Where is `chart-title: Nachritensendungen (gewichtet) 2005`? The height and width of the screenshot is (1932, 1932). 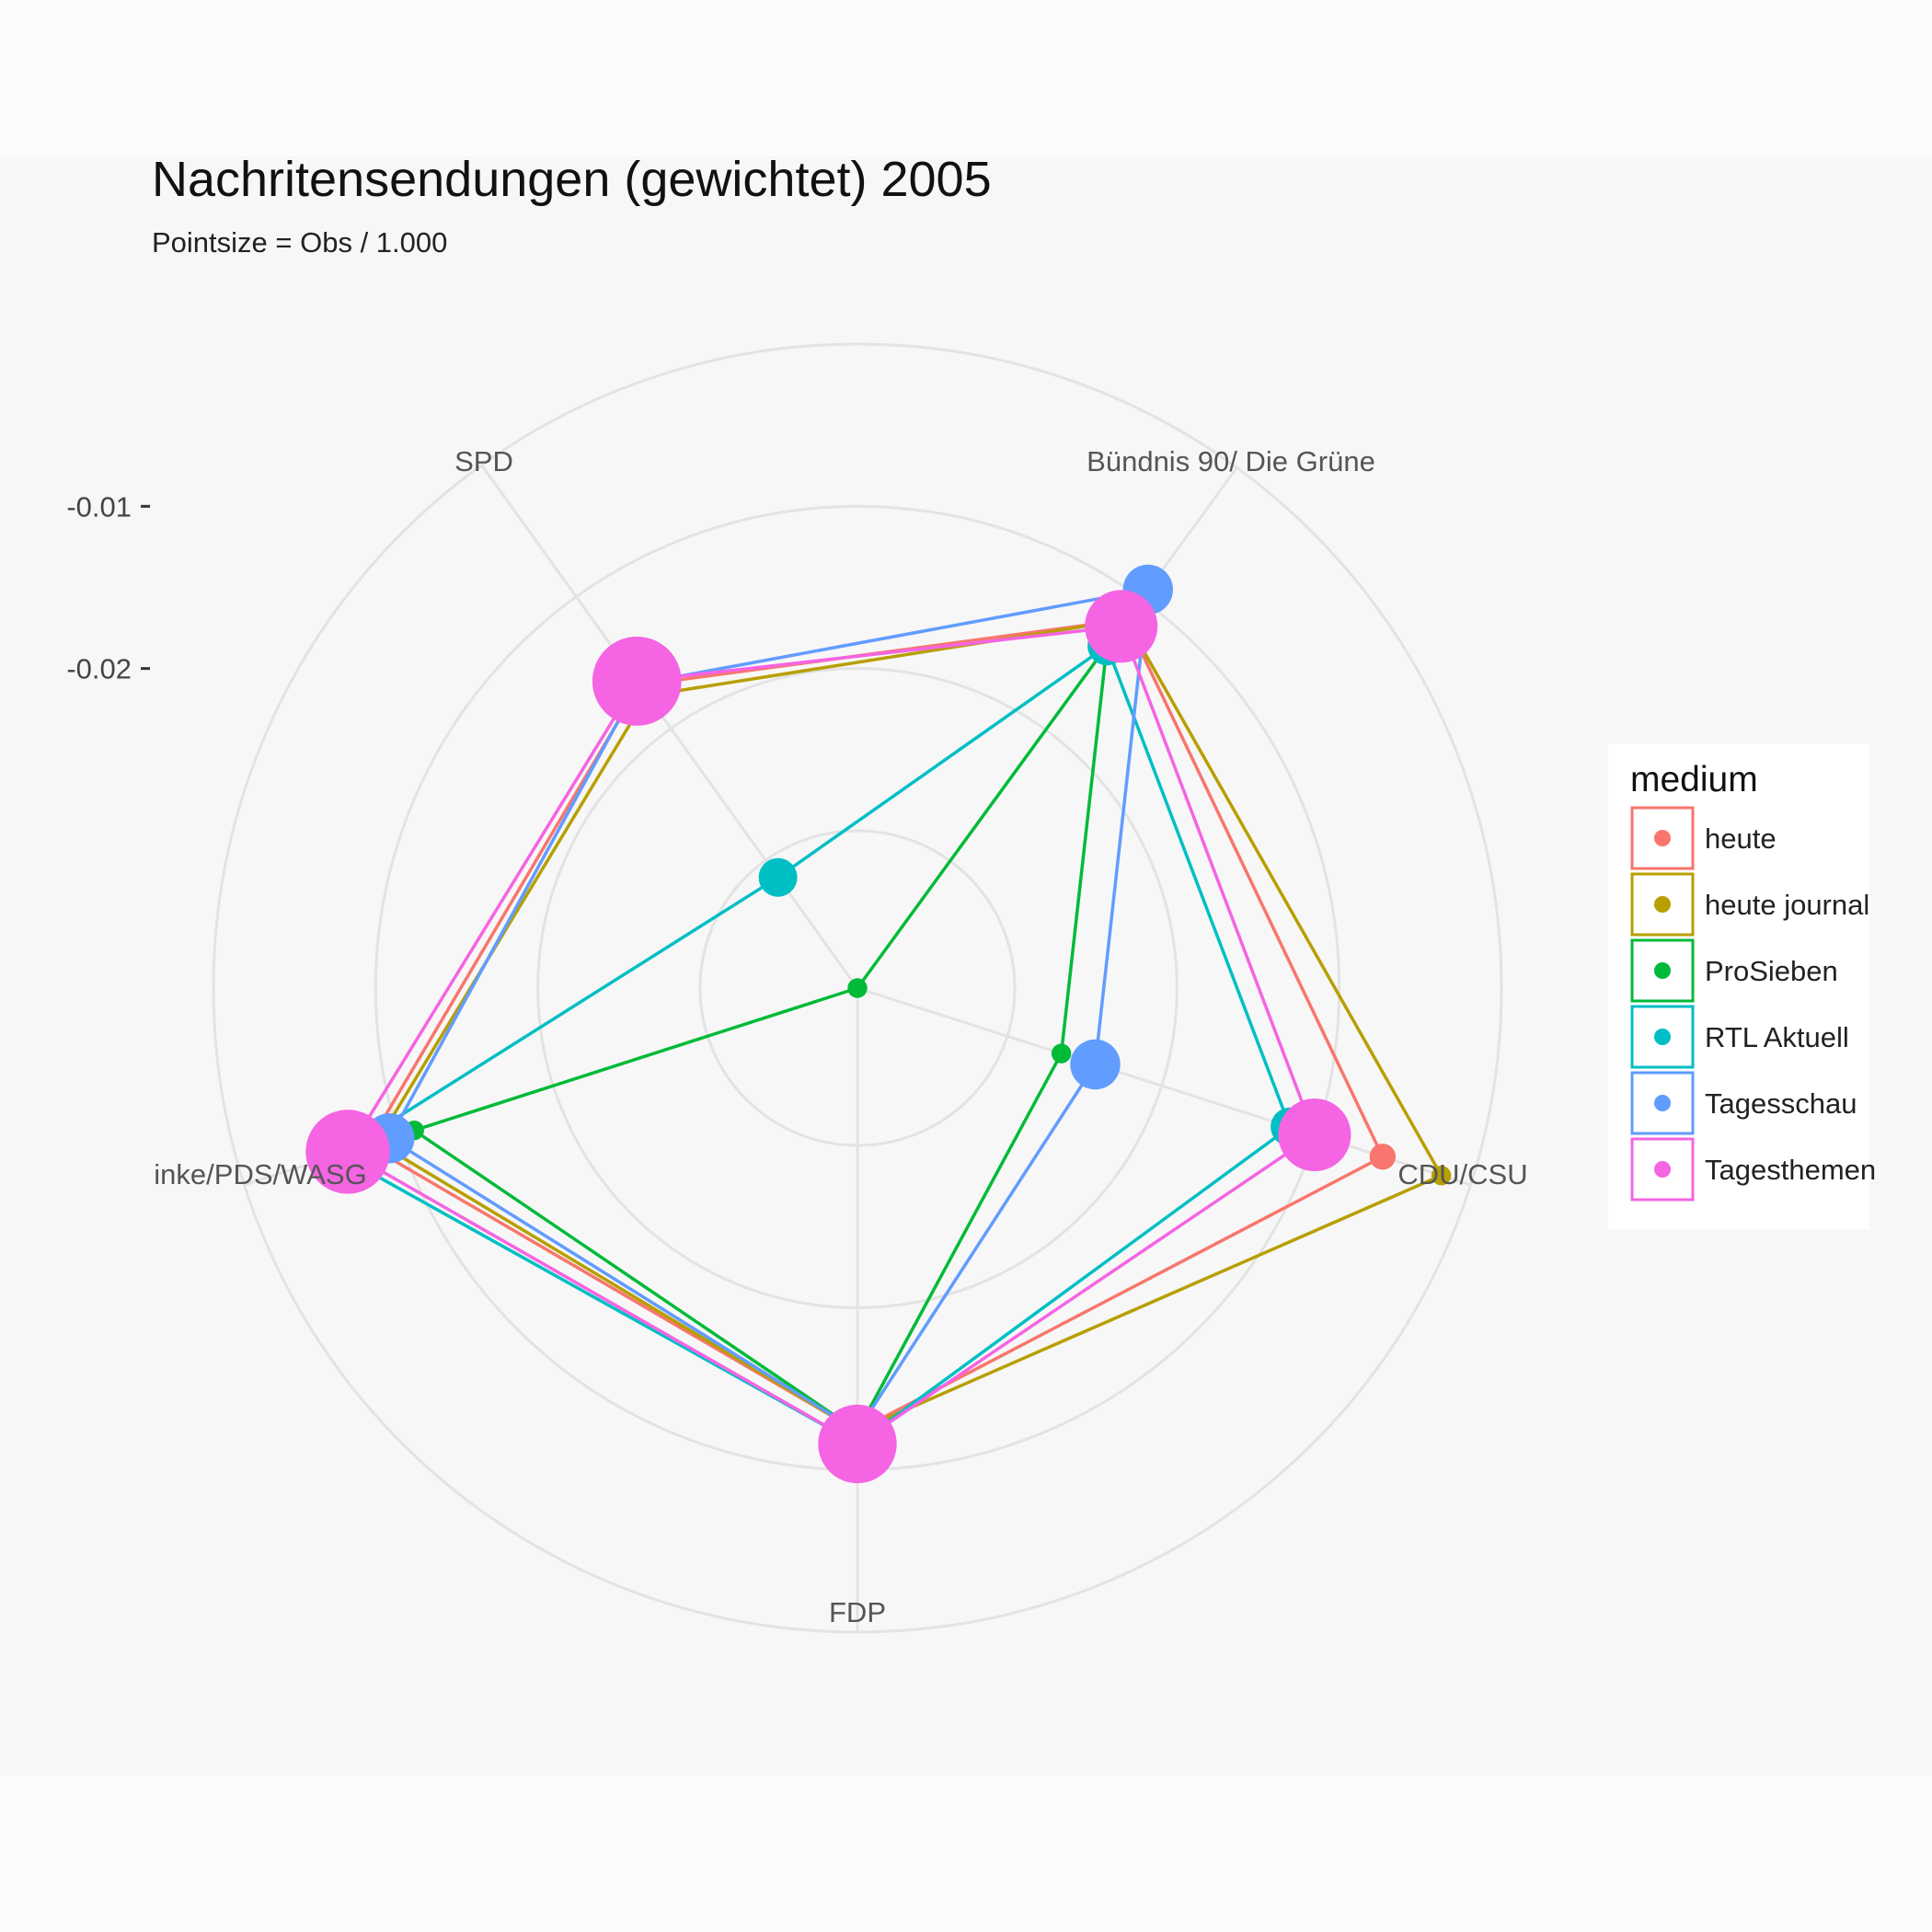 chart-title: Nachritensendungen (gewichtet) 2005 is located at coordinates (572, 181).